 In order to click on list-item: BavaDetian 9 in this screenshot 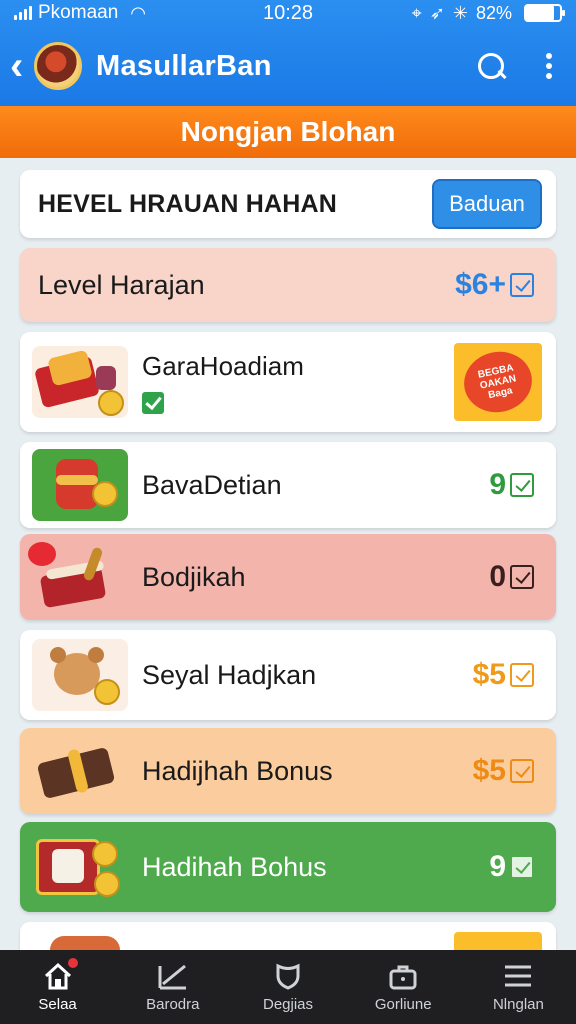, I will do `click(288, 485)`.